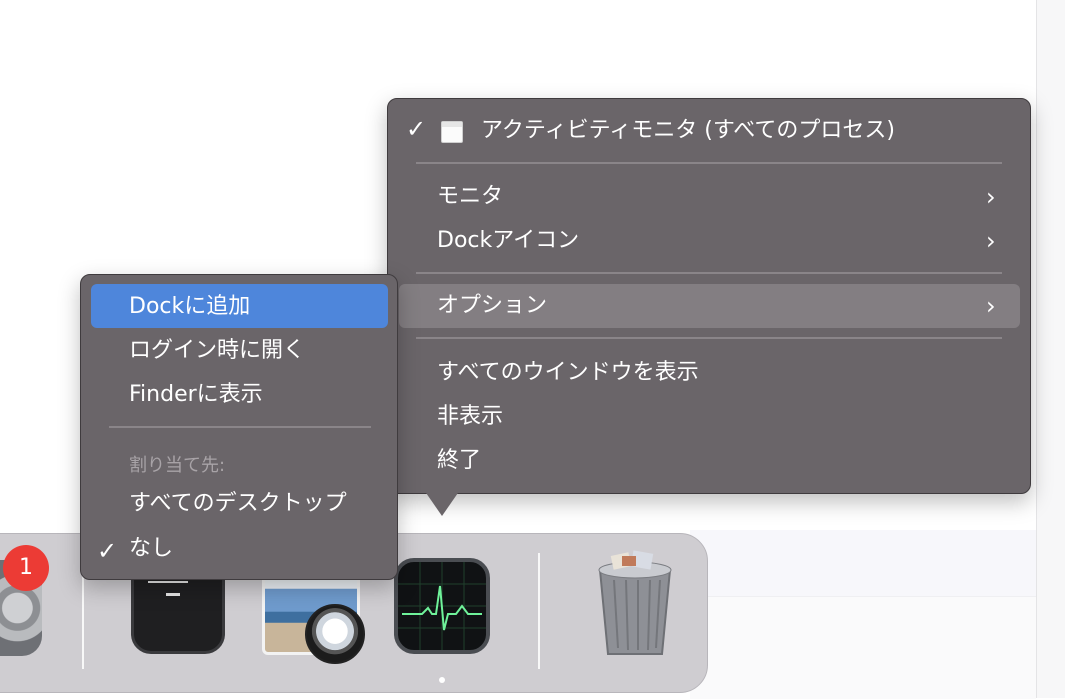 The height and width of the screenshot is (699, 1065). I want to click on submenu-item-none: なし, so click(151, 549).